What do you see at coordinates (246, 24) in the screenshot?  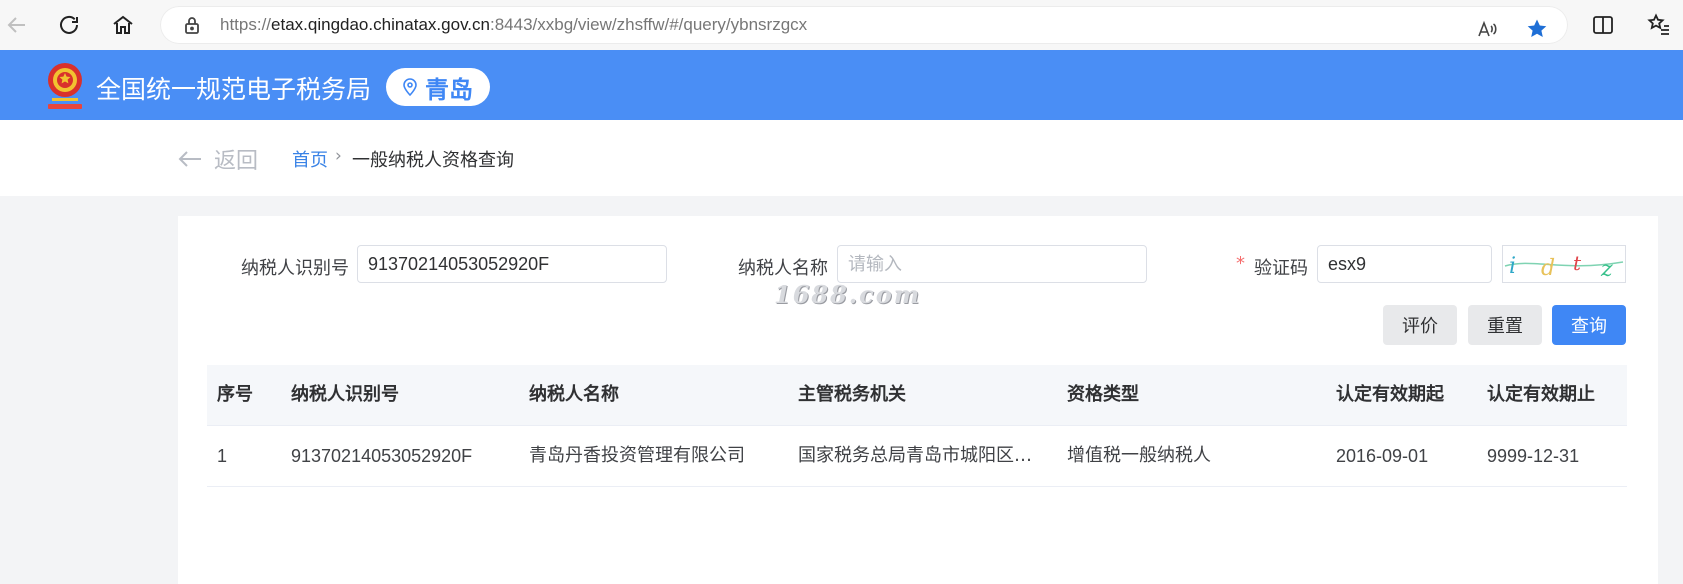 I see `url-prefix: https://` at bounding box center [246, 24].